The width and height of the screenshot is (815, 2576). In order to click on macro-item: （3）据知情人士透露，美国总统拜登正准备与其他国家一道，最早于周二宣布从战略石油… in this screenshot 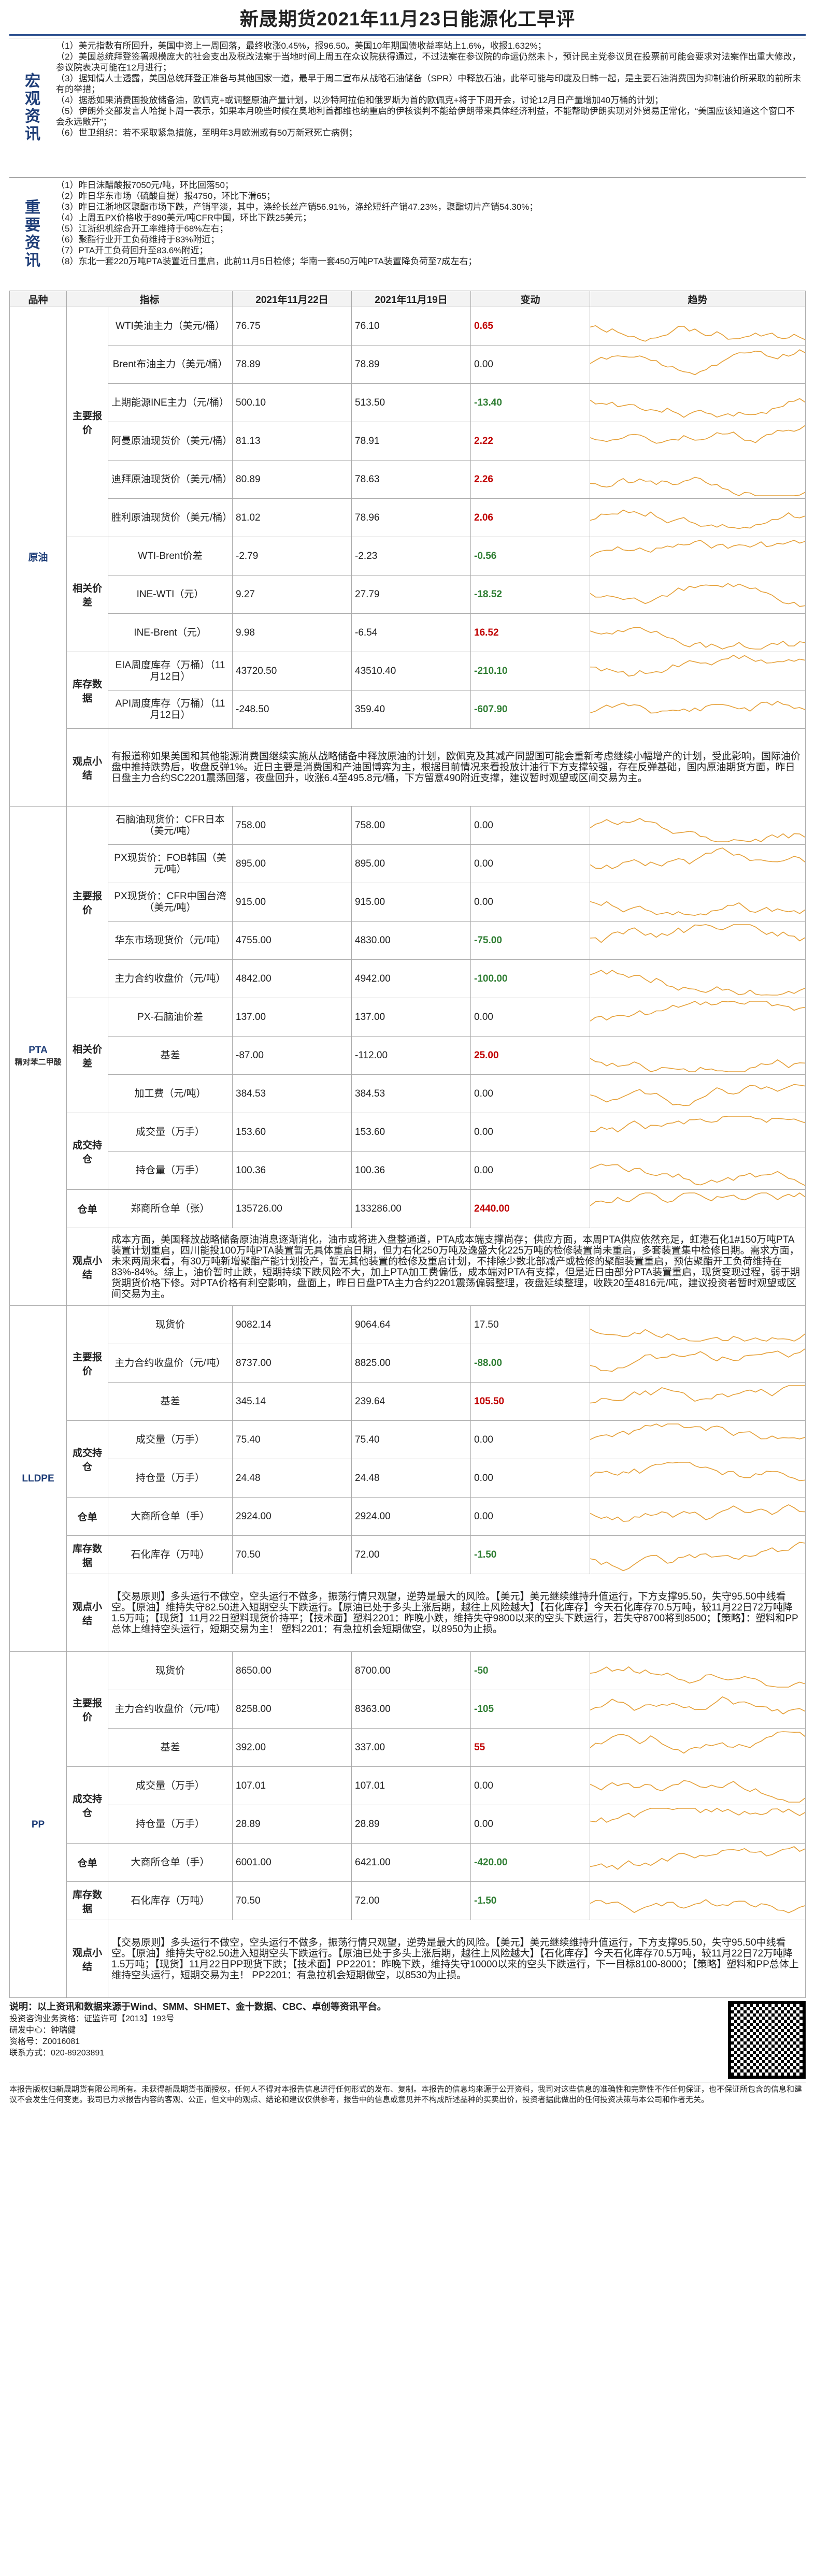, I will do `click(429, 84)`.